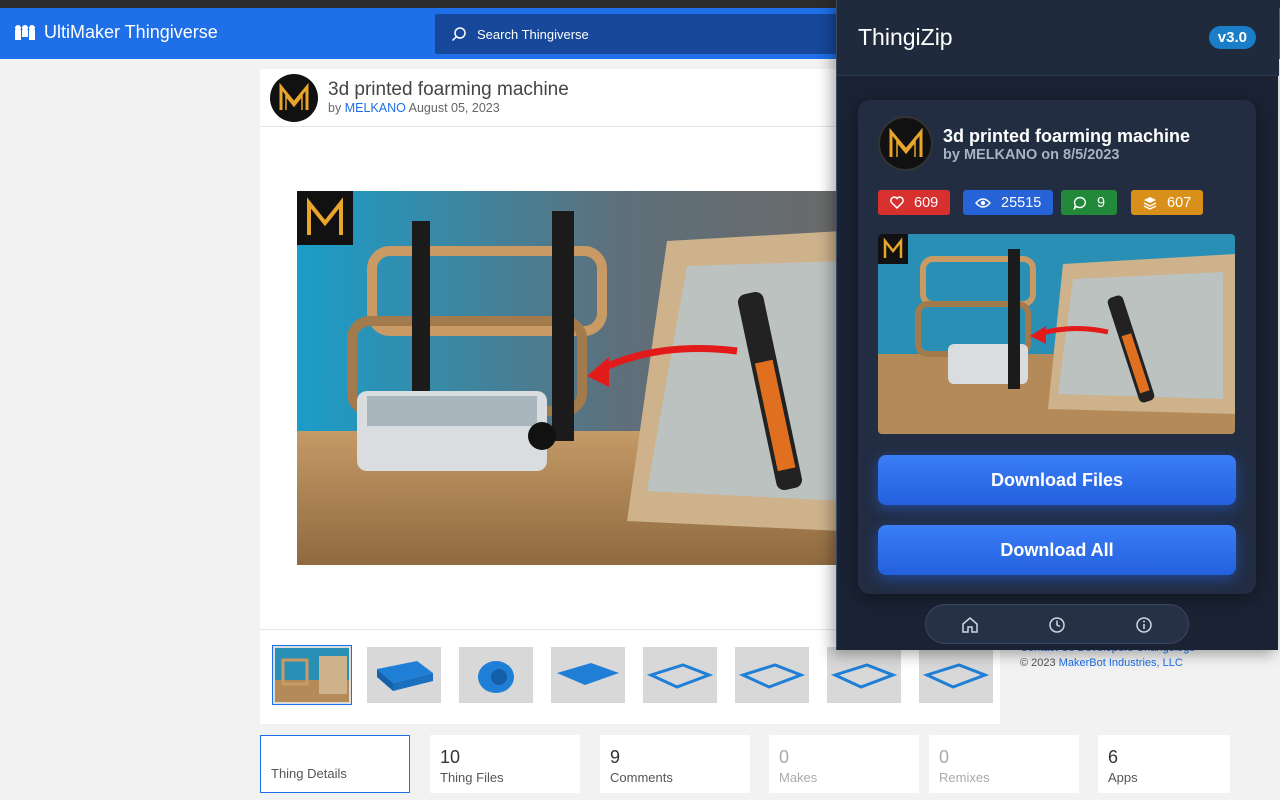  I want to click on tab-thing-files: 10 Thing Files, so click(505, 764).